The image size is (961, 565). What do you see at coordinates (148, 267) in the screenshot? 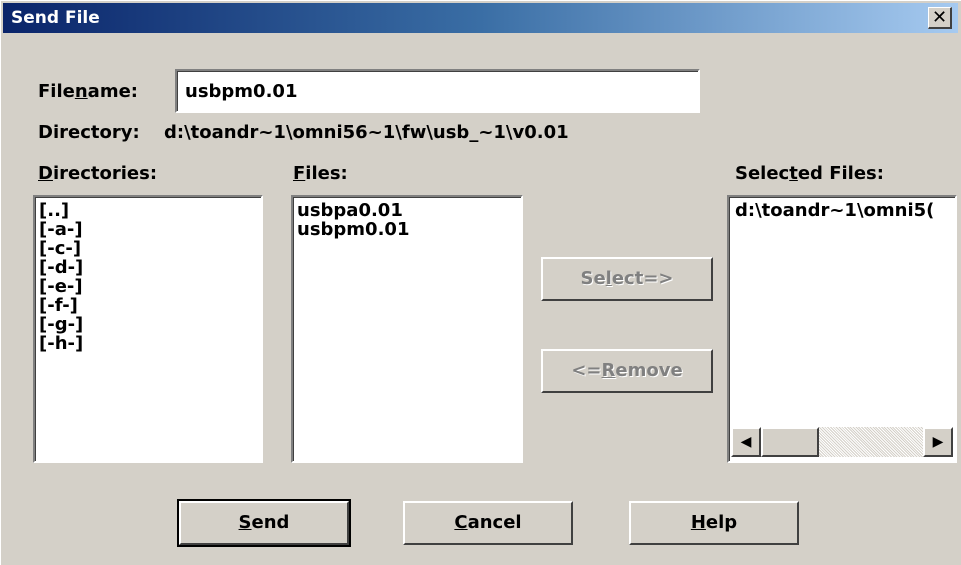
I see `list-item: [-d-]` at bounding box center [148, 267].